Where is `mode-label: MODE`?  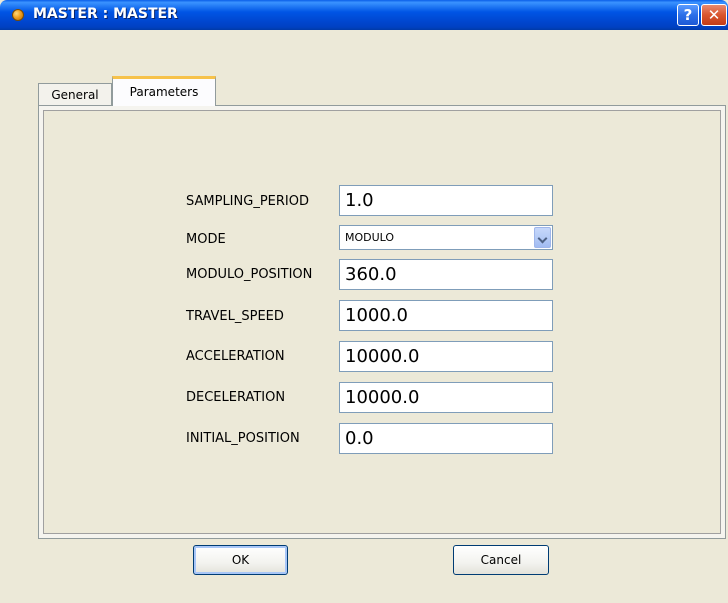
mode-label: MODE is located at coordinates (206, 239).